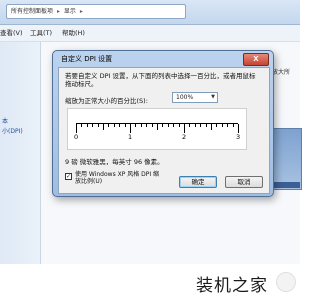 The width and height of the screenshot is (320, 300). I want to click on left-link: 本, so click(5, 120).